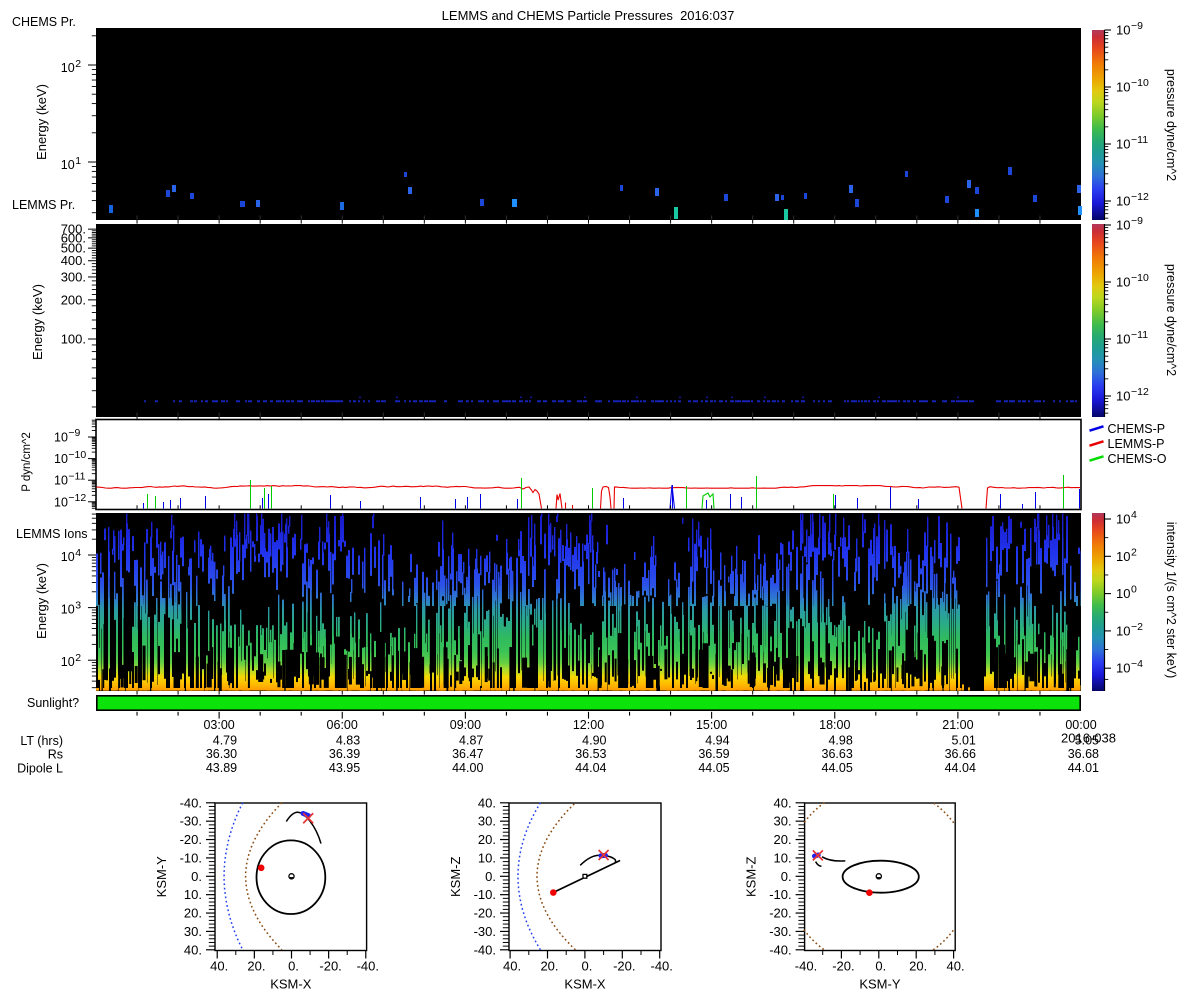 This screenshot has height=1000, width=1200. What do you see at coordinates (344, 768) in the screenshot?
I see `svg-text: 43.95` at bounding box center [344, 768].